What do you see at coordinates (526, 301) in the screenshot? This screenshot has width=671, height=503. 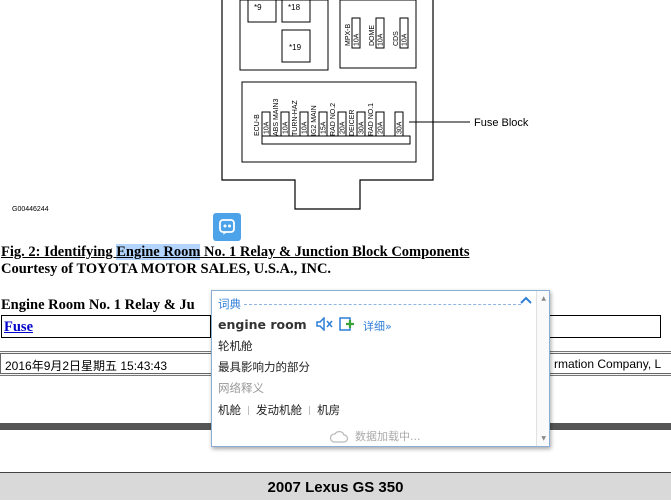 I see `chevron-up-icon` at bounding box center [526, 301].